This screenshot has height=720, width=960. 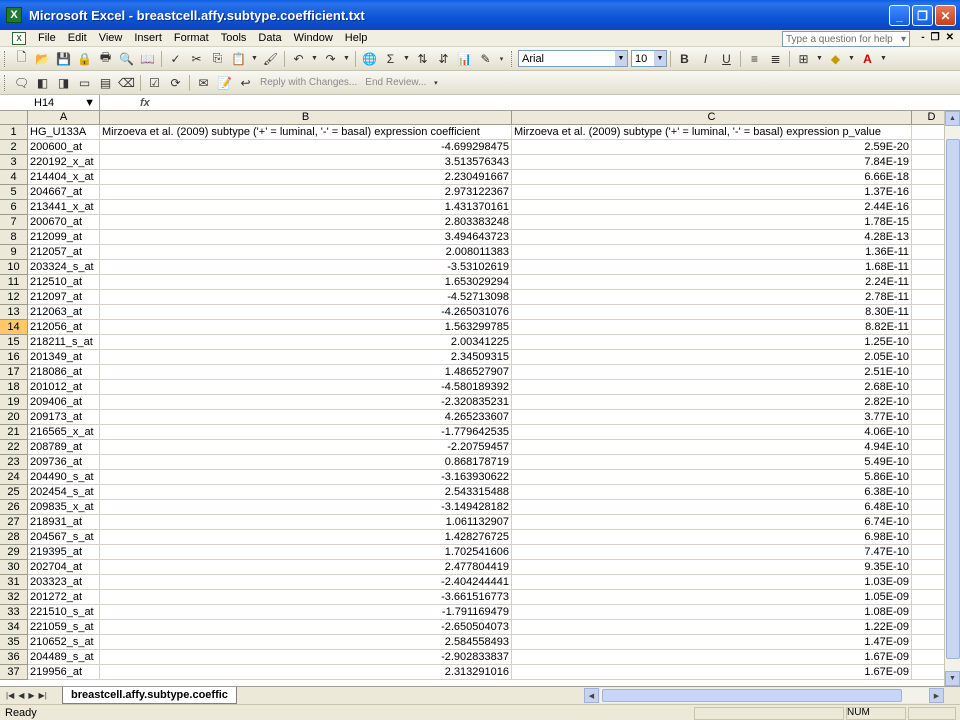 I want to click on show-all-comments-icon: ▤, so click(x=105, y=82).